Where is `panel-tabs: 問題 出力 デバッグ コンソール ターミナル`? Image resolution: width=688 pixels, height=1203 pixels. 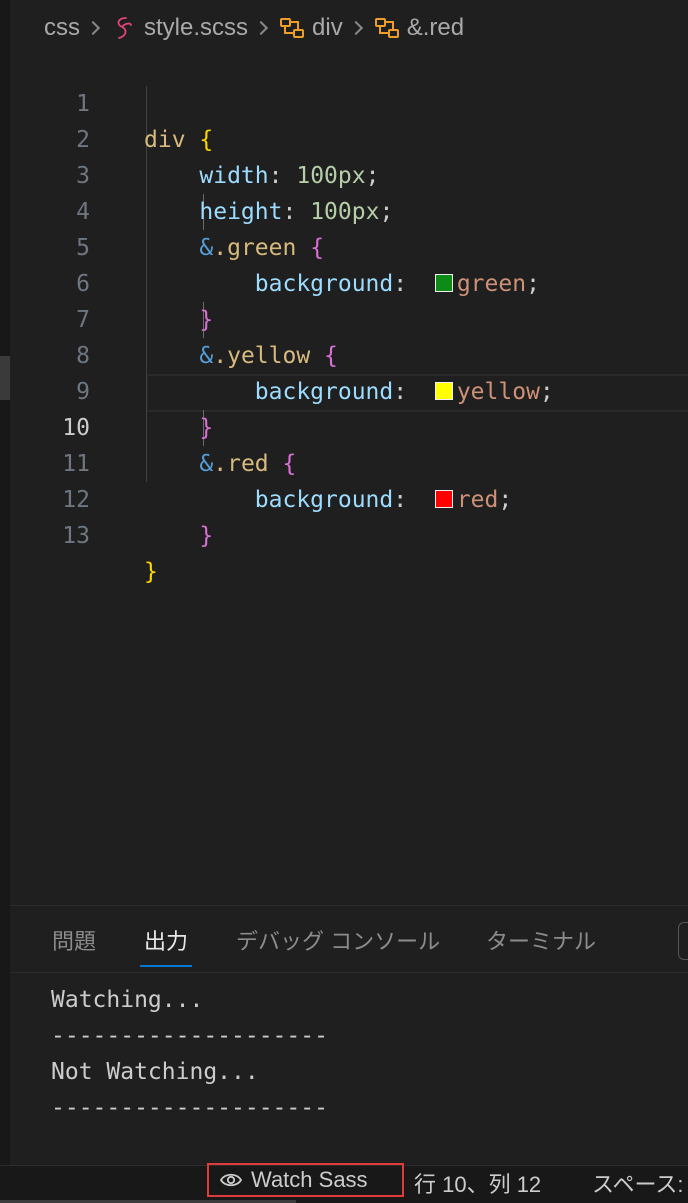
panel-tabs: 問題 出力 デバッグ コンソール ターミナル is located at coordinates (349, 939).